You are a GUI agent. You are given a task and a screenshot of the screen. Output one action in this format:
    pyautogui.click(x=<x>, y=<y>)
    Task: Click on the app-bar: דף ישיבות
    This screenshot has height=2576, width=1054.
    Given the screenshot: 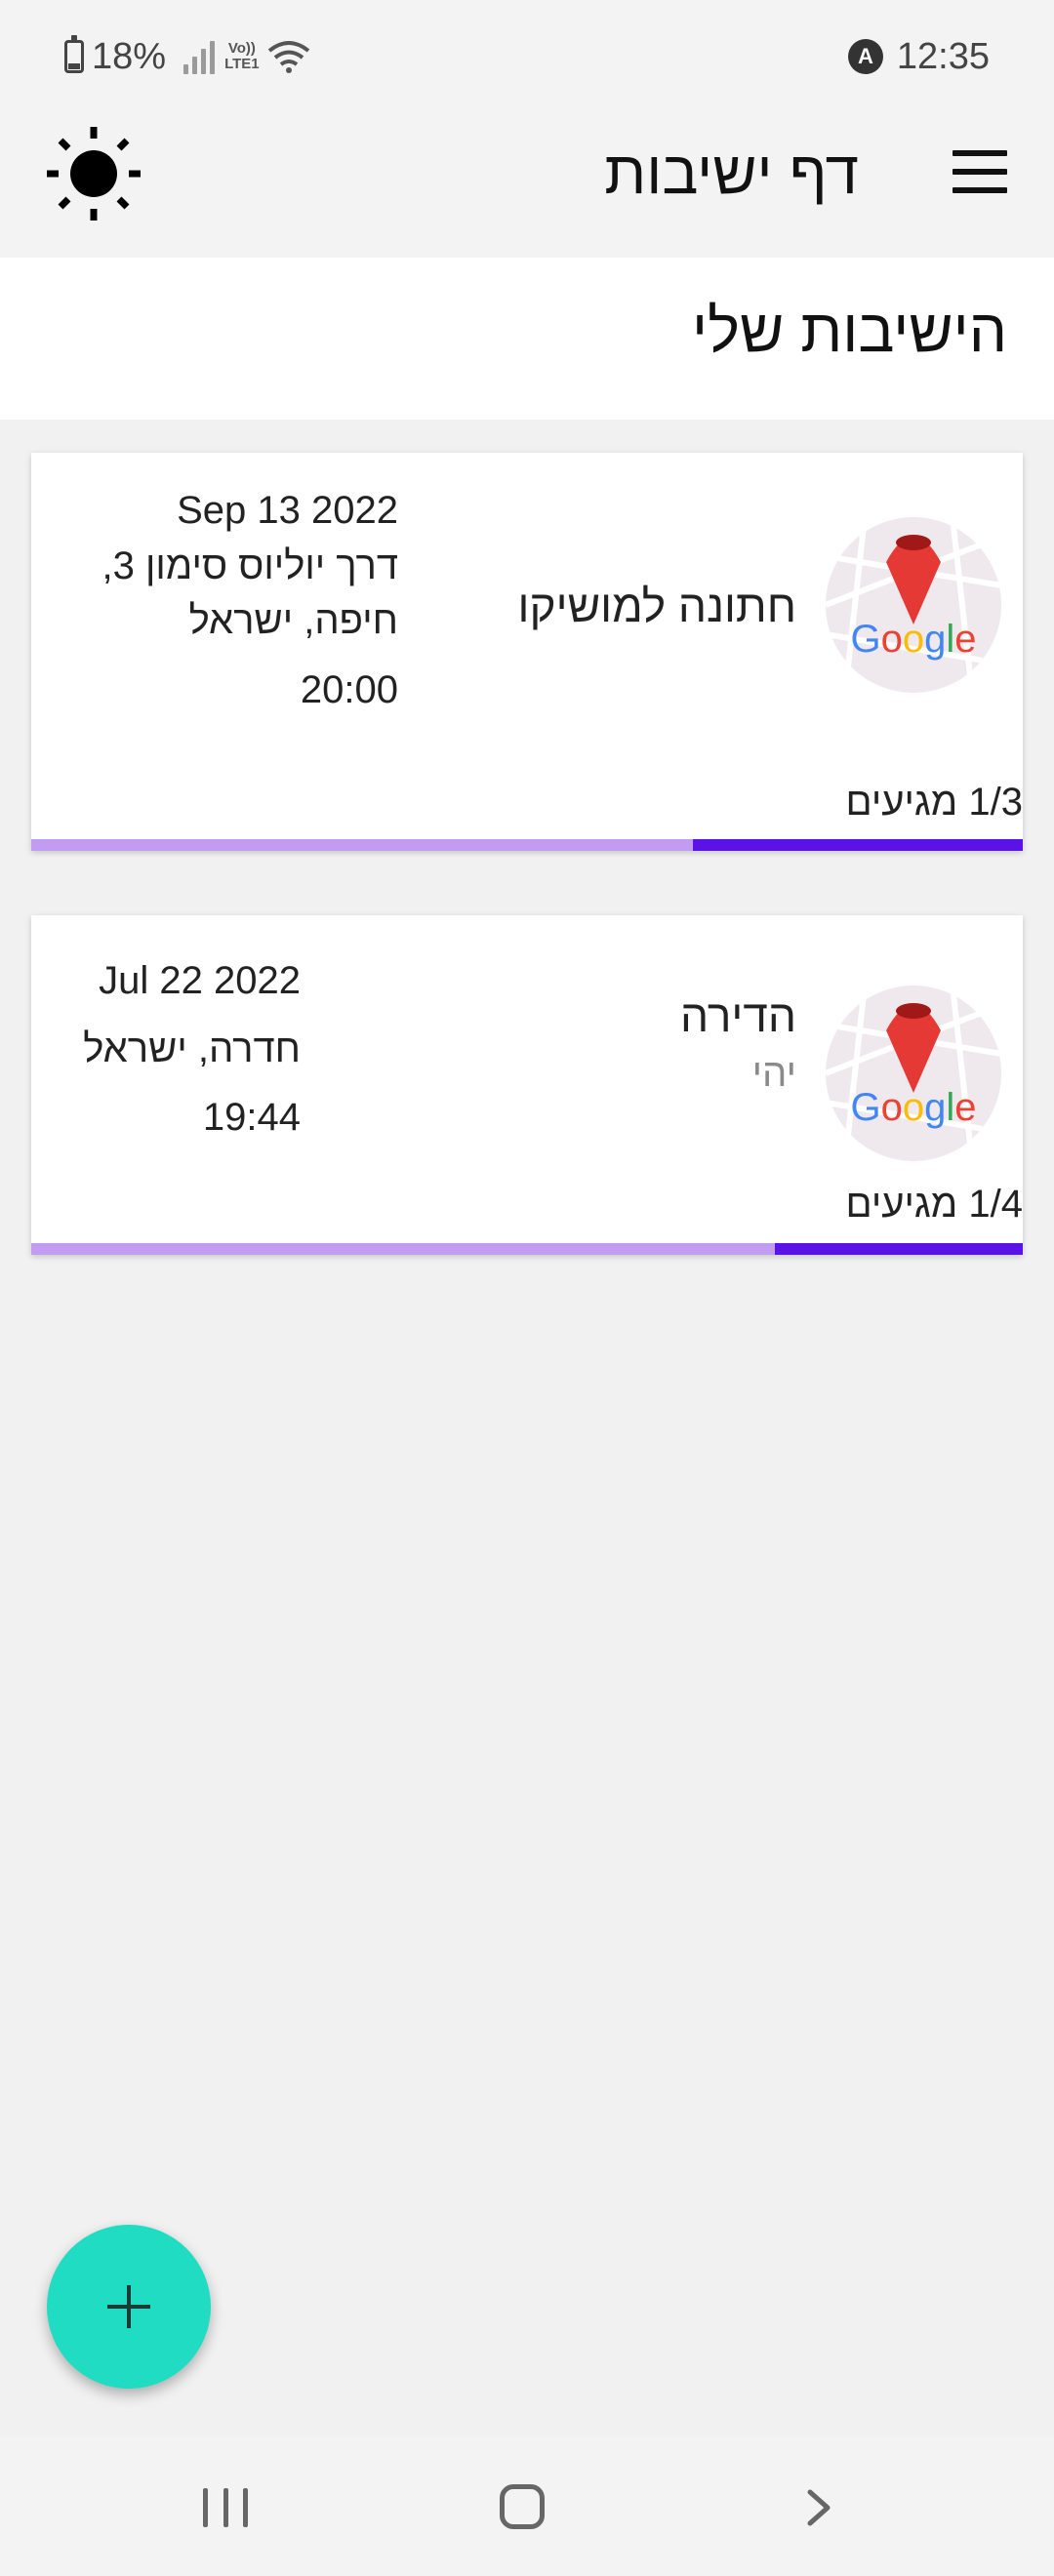 What is the action you would take?
    pyautogui.click(x=527, y=186)
    